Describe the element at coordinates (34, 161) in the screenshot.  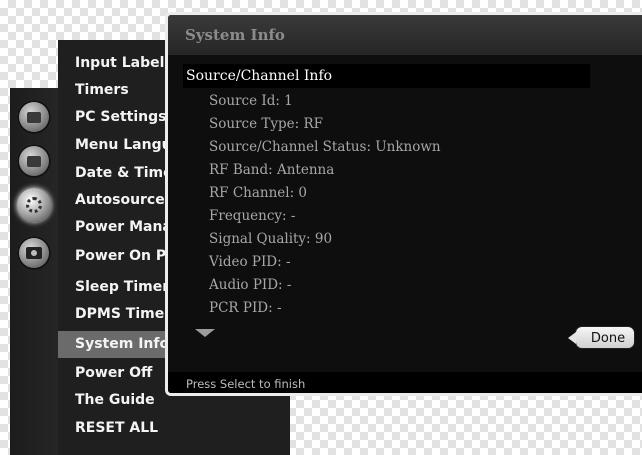
I see `tv-icon` at that location.